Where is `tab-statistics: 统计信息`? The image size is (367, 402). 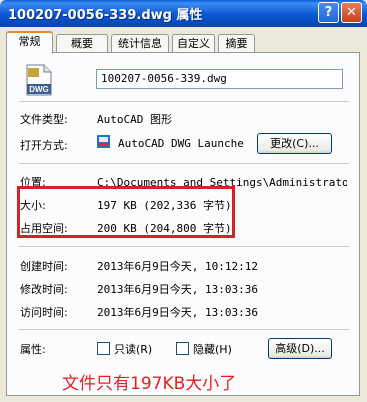 tab-statistics: 统计信息 is located at coordinates (140, 43).